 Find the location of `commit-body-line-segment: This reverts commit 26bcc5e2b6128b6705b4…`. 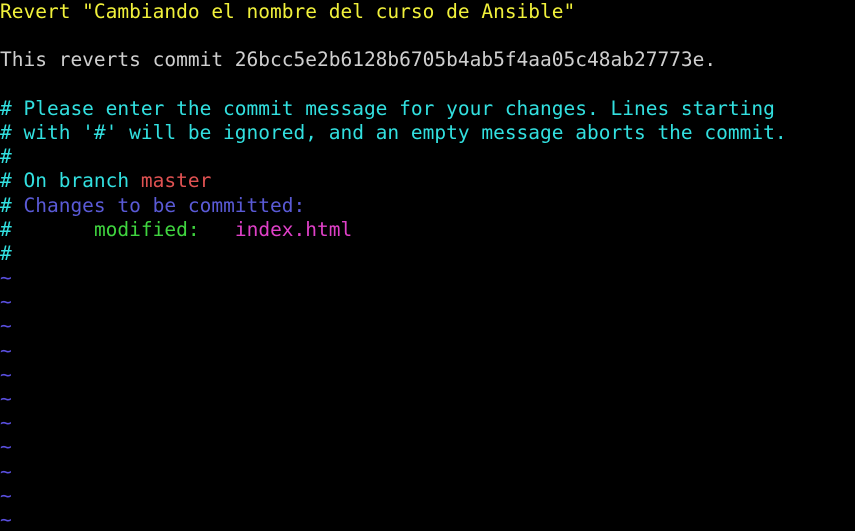

commit-body-line-segment: This reverts commit 26bcc5e2b6128b6705b4… is located at coordinates (358, 60).